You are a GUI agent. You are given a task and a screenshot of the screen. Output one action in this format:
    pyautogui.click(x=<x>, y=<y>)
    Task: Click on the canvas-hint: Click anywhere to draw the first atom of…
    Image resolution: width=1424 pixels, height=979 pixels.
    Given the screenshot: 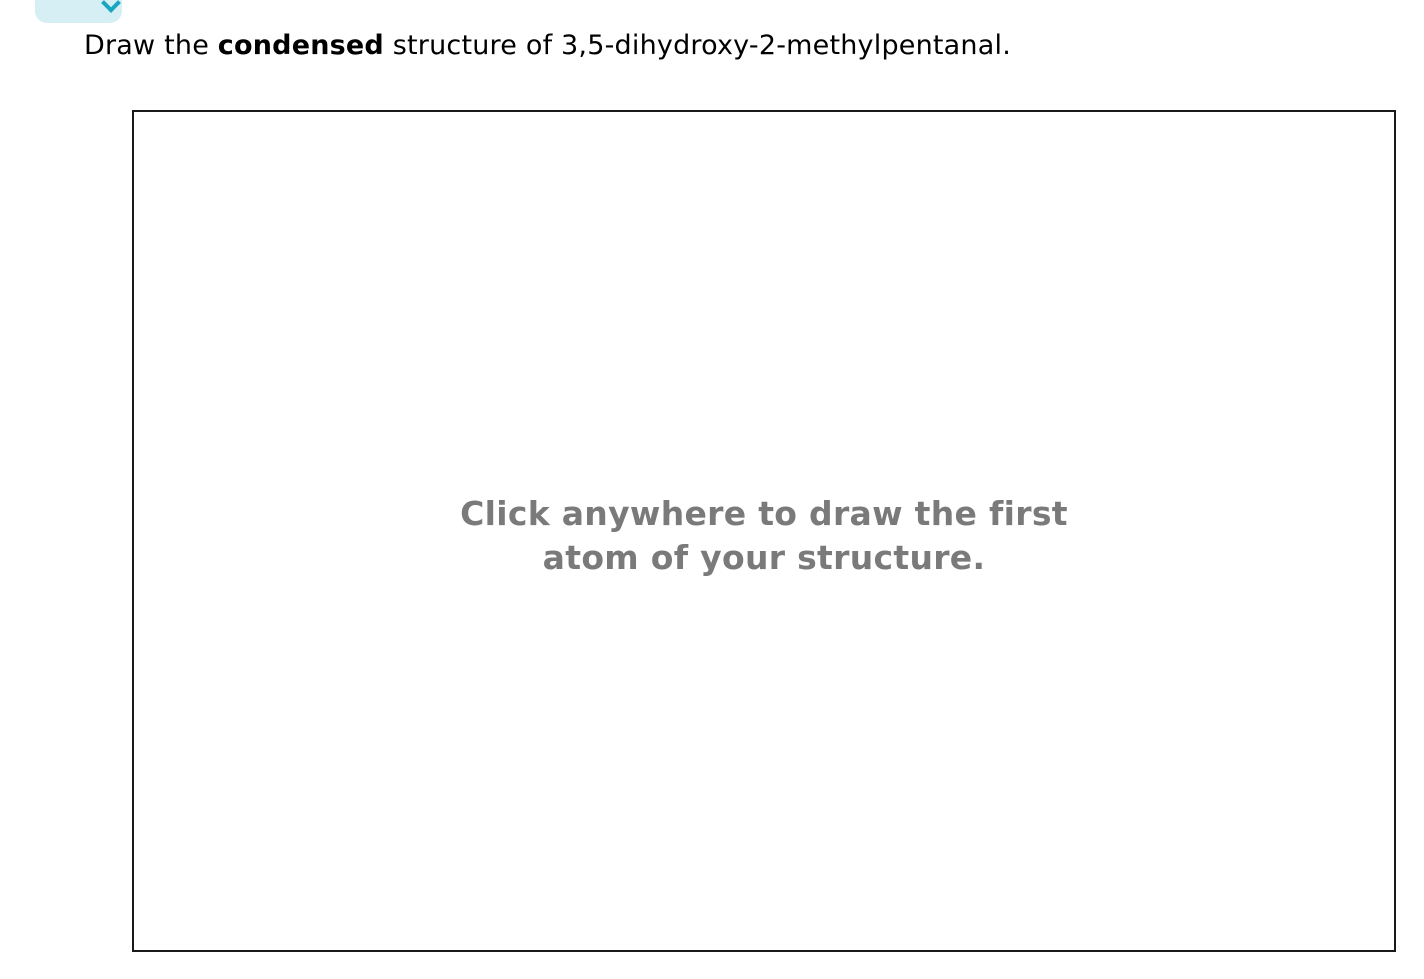 What is the action you would take?
    pyautogui.click(x=764, y=536)
    